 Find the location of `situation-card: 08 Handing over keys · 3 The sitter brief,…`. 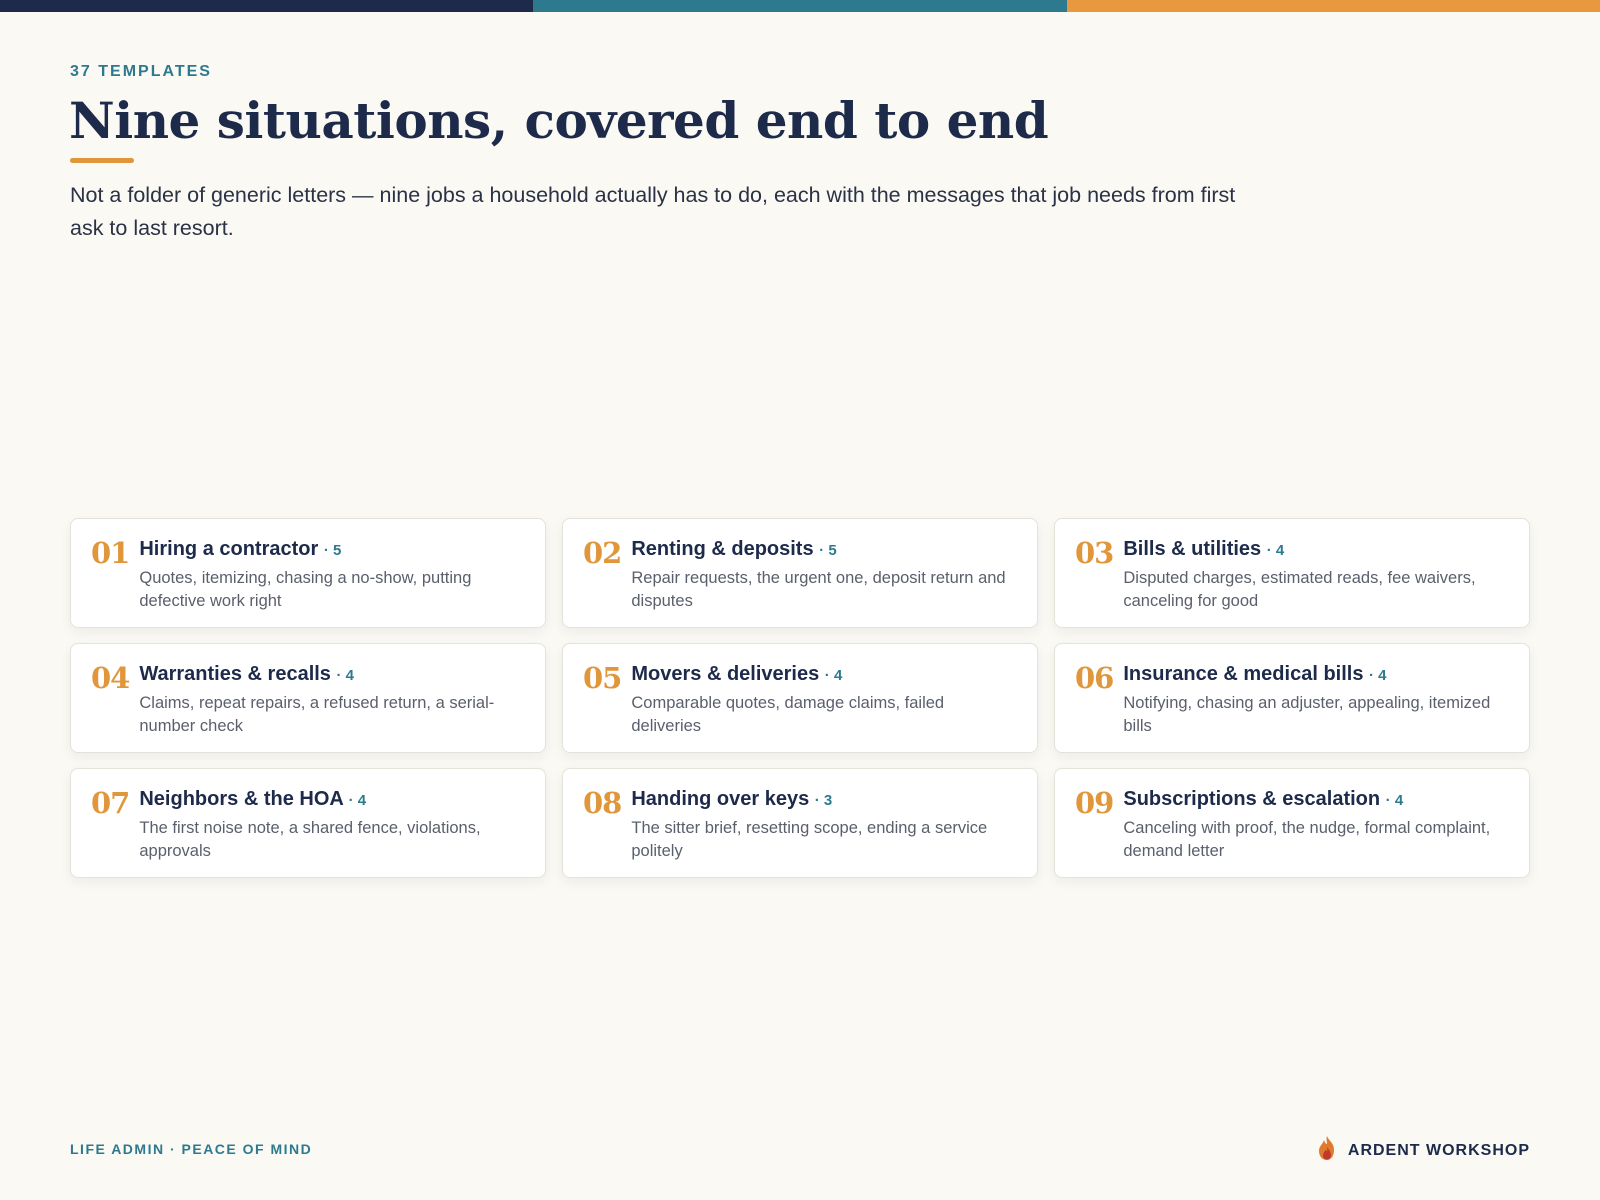

situation-card: 08 Handing over keys · 3 The sitter brief,… is located at coordinates (800, 823).